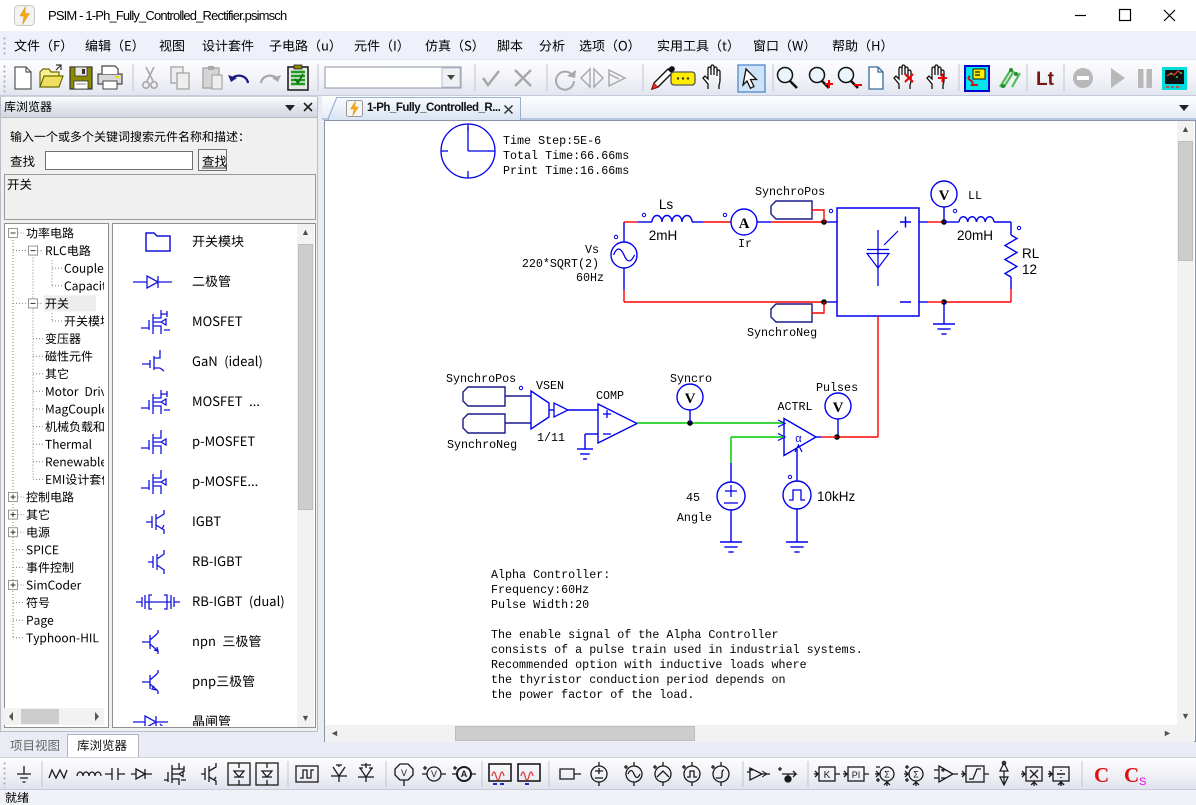 This screenshot has width=1196, height=805. What do you see at coordinates (1031, 253) in the screenshot?
I see `svg-text: RL` at bounding box center [1031, 253].